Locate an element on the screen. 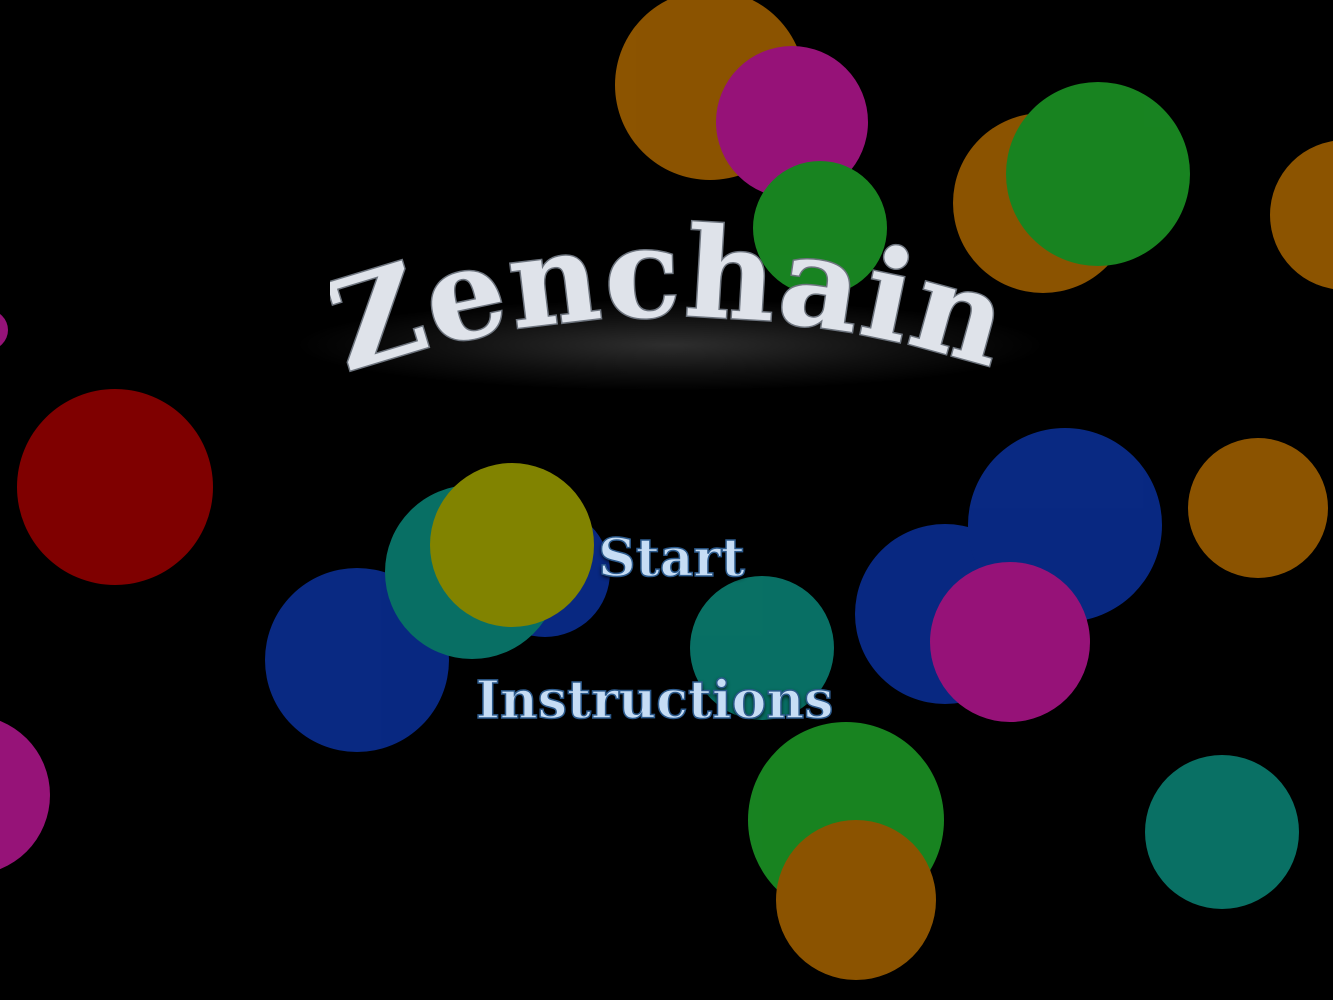  start-label: Start is located at coordinates (671, 558).